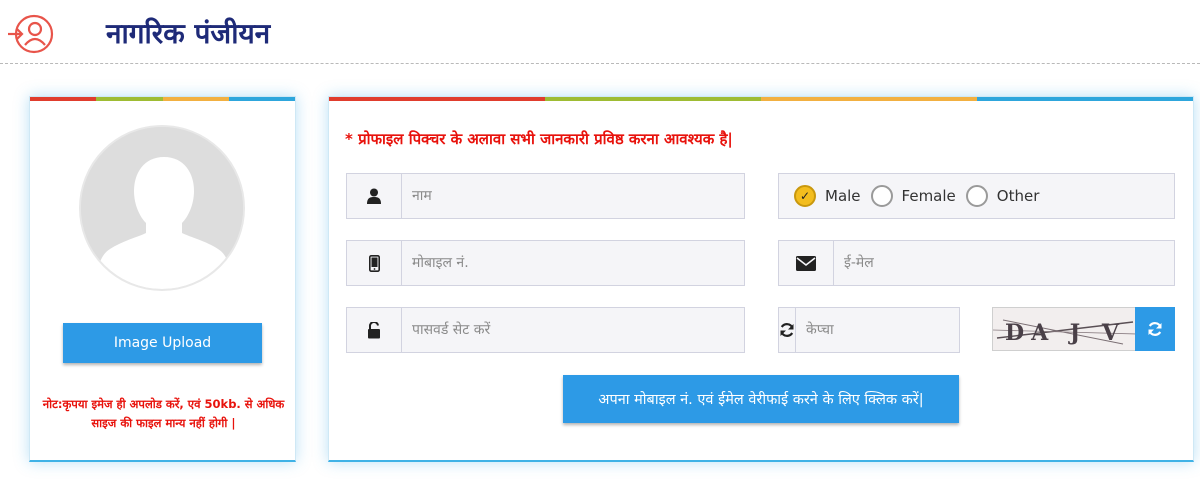  What do you see at coordinates (1018, 196) in the screenshot?
I see `gender-other-label: Other` at bounding box center [1018, 196].